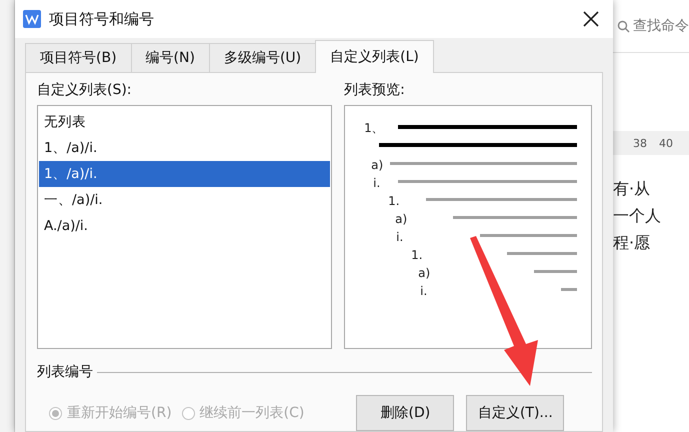 Image resolution: width=689 pixels, height=432 pixels. Describe the element at coordinates (170, 57) in the screenshot. I see `tab: 编号(N)` at that location.